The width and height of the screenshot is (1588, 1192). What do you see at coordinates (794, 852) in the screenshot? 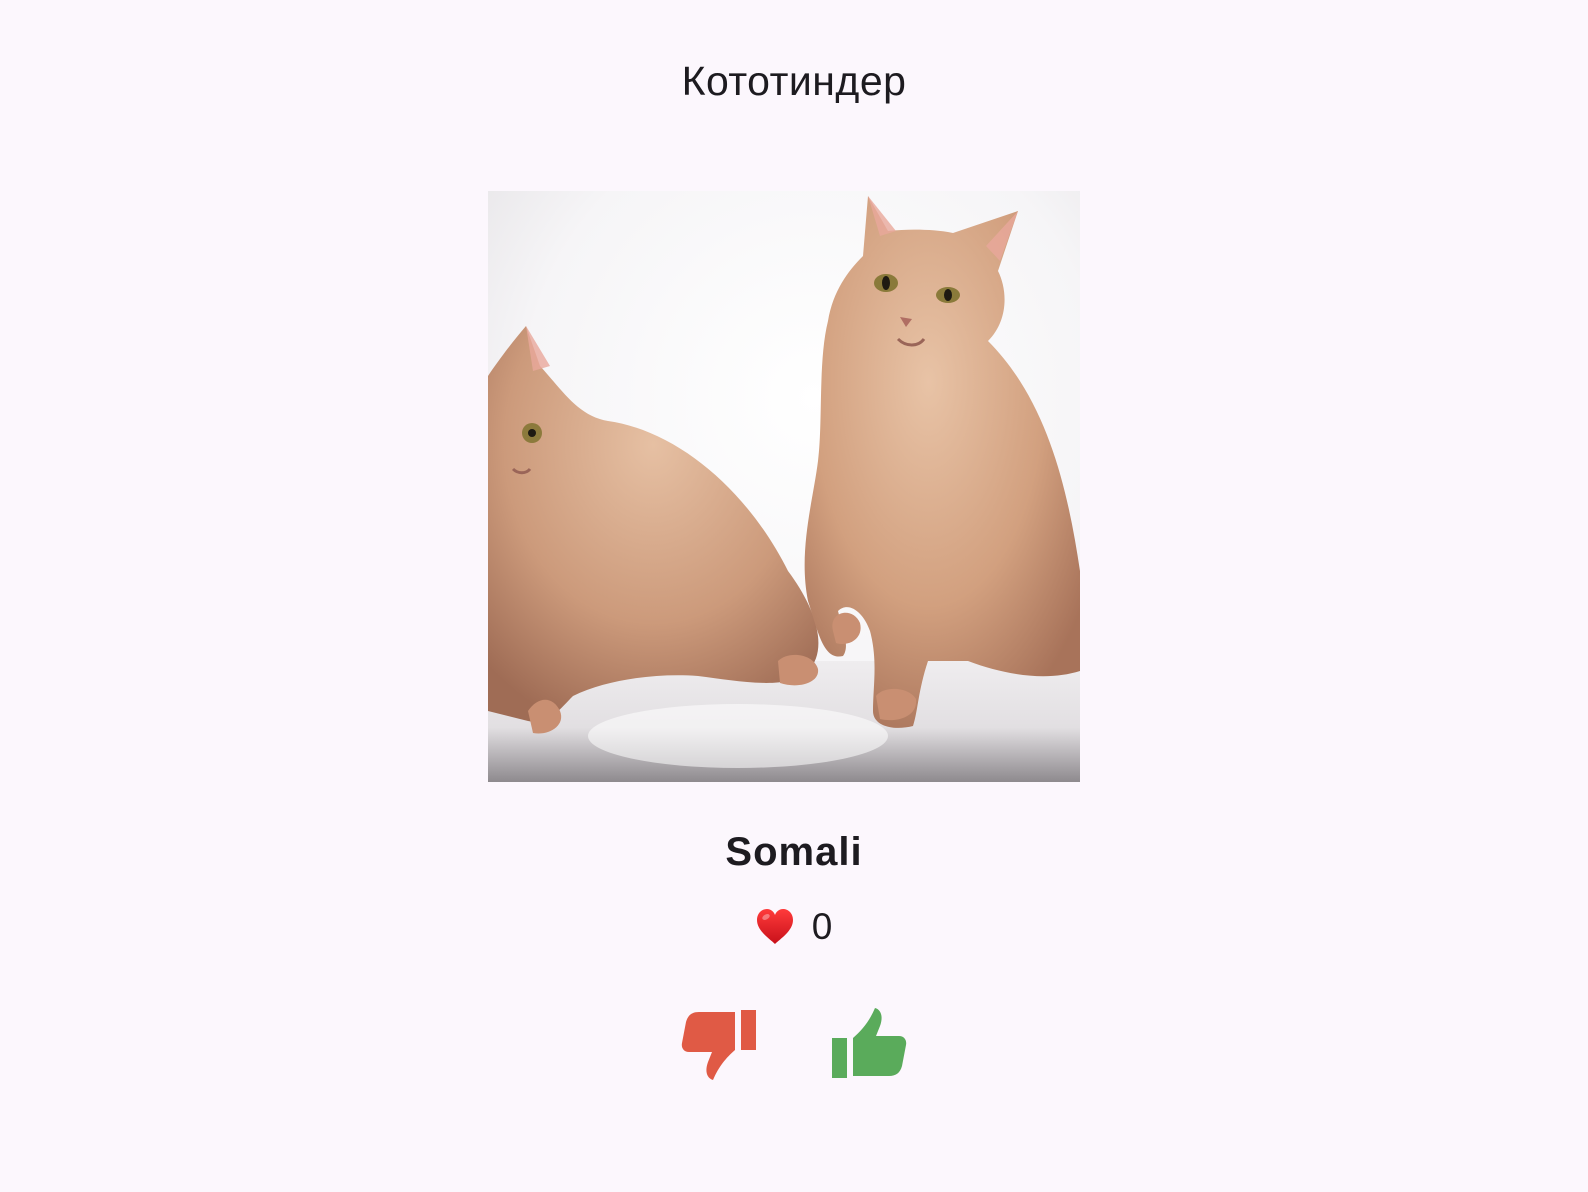
I see `breed-name: Somali` at bounding box center [794, 852].